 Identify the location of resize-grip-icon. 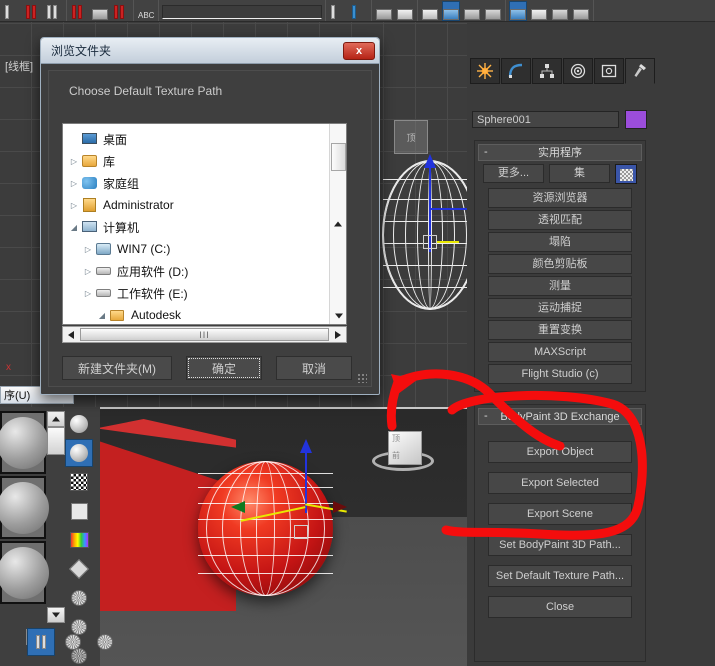
(362, 378).